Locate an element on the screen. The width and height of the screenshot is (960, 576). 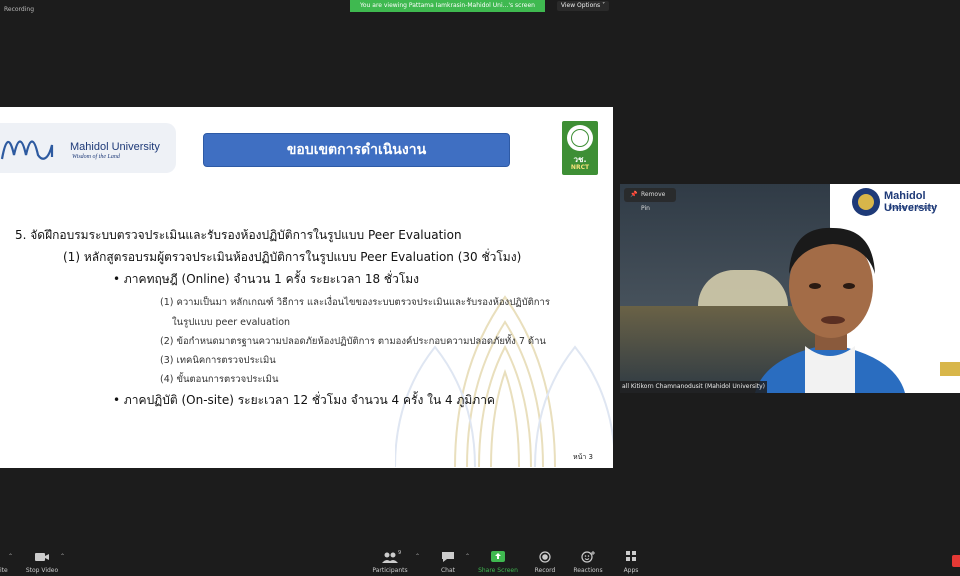
apps-button: Apps is located at coordinates (631, 560).